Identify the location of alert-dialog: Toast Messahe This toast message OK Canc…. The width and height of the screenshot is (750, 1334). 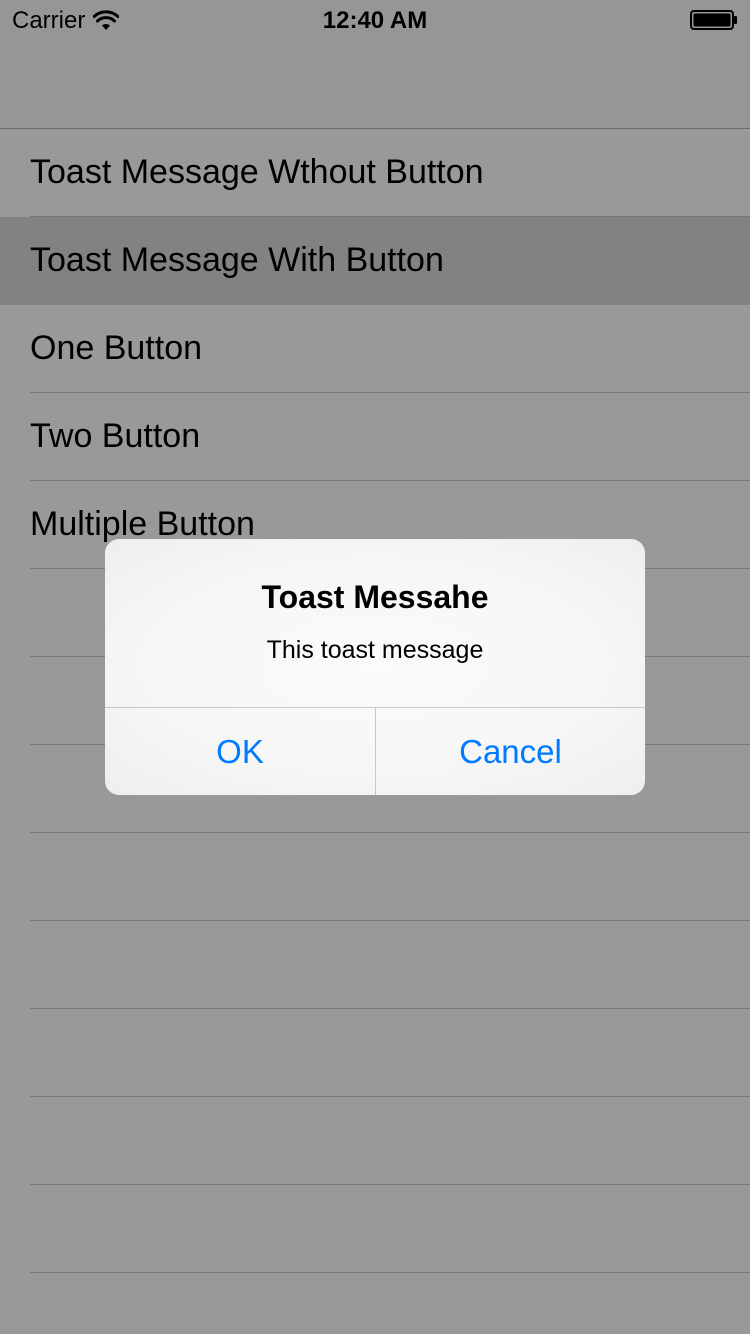
(375, 667).